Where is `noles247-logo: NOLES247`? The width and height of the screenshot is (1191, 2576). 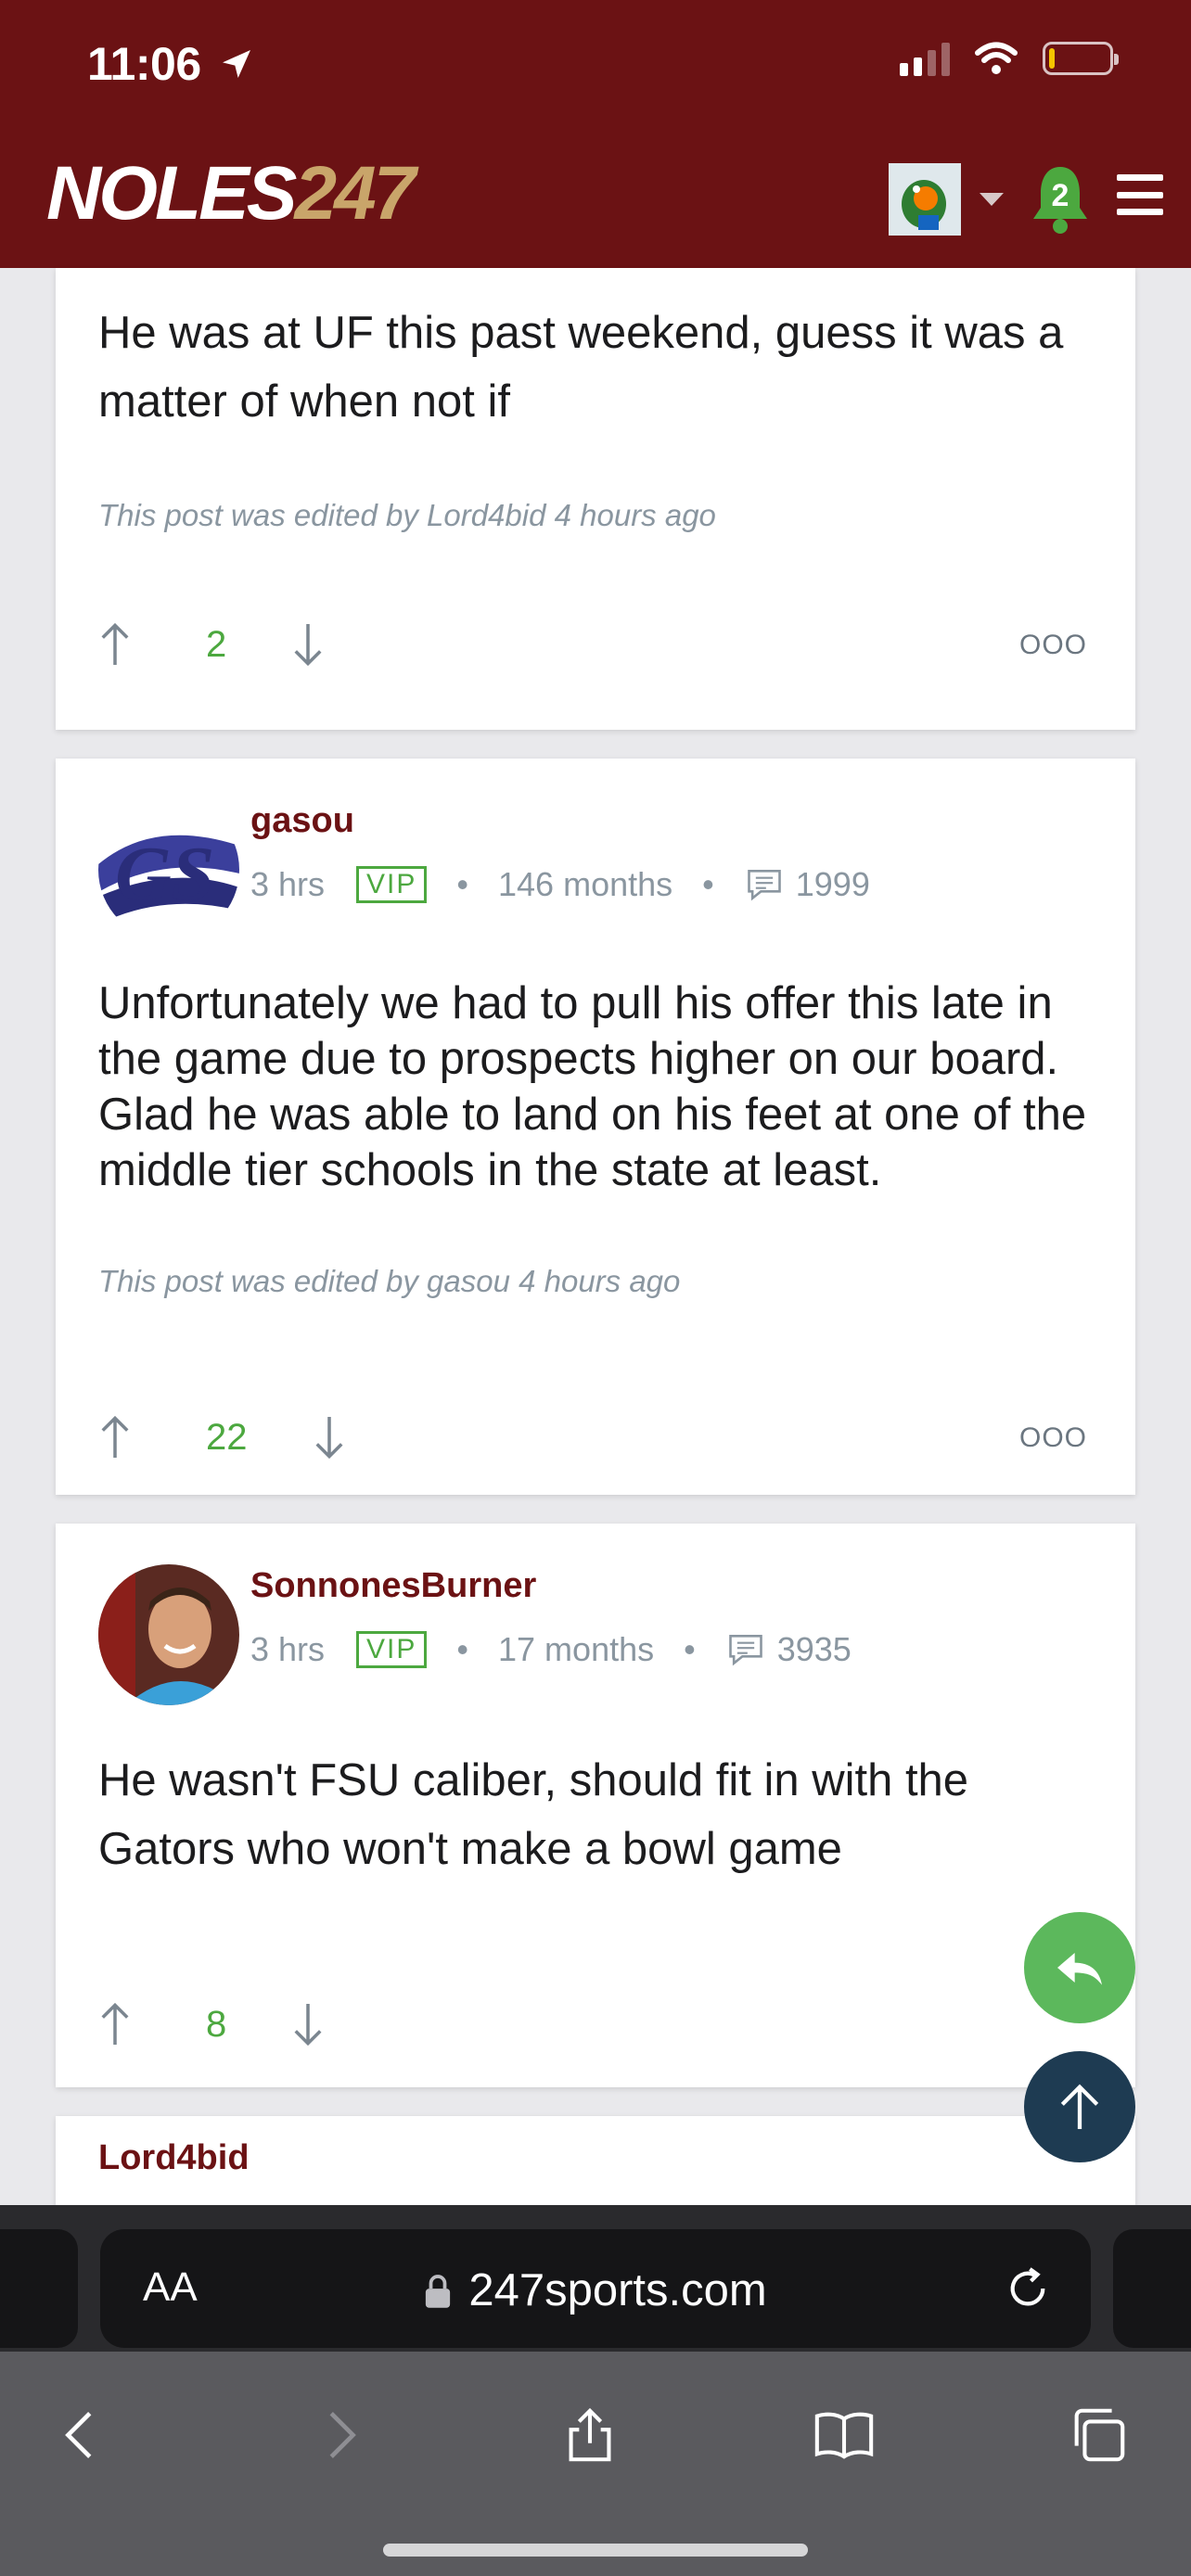
noles247-logo: NOLES247 is located at coordinates (231, 194).